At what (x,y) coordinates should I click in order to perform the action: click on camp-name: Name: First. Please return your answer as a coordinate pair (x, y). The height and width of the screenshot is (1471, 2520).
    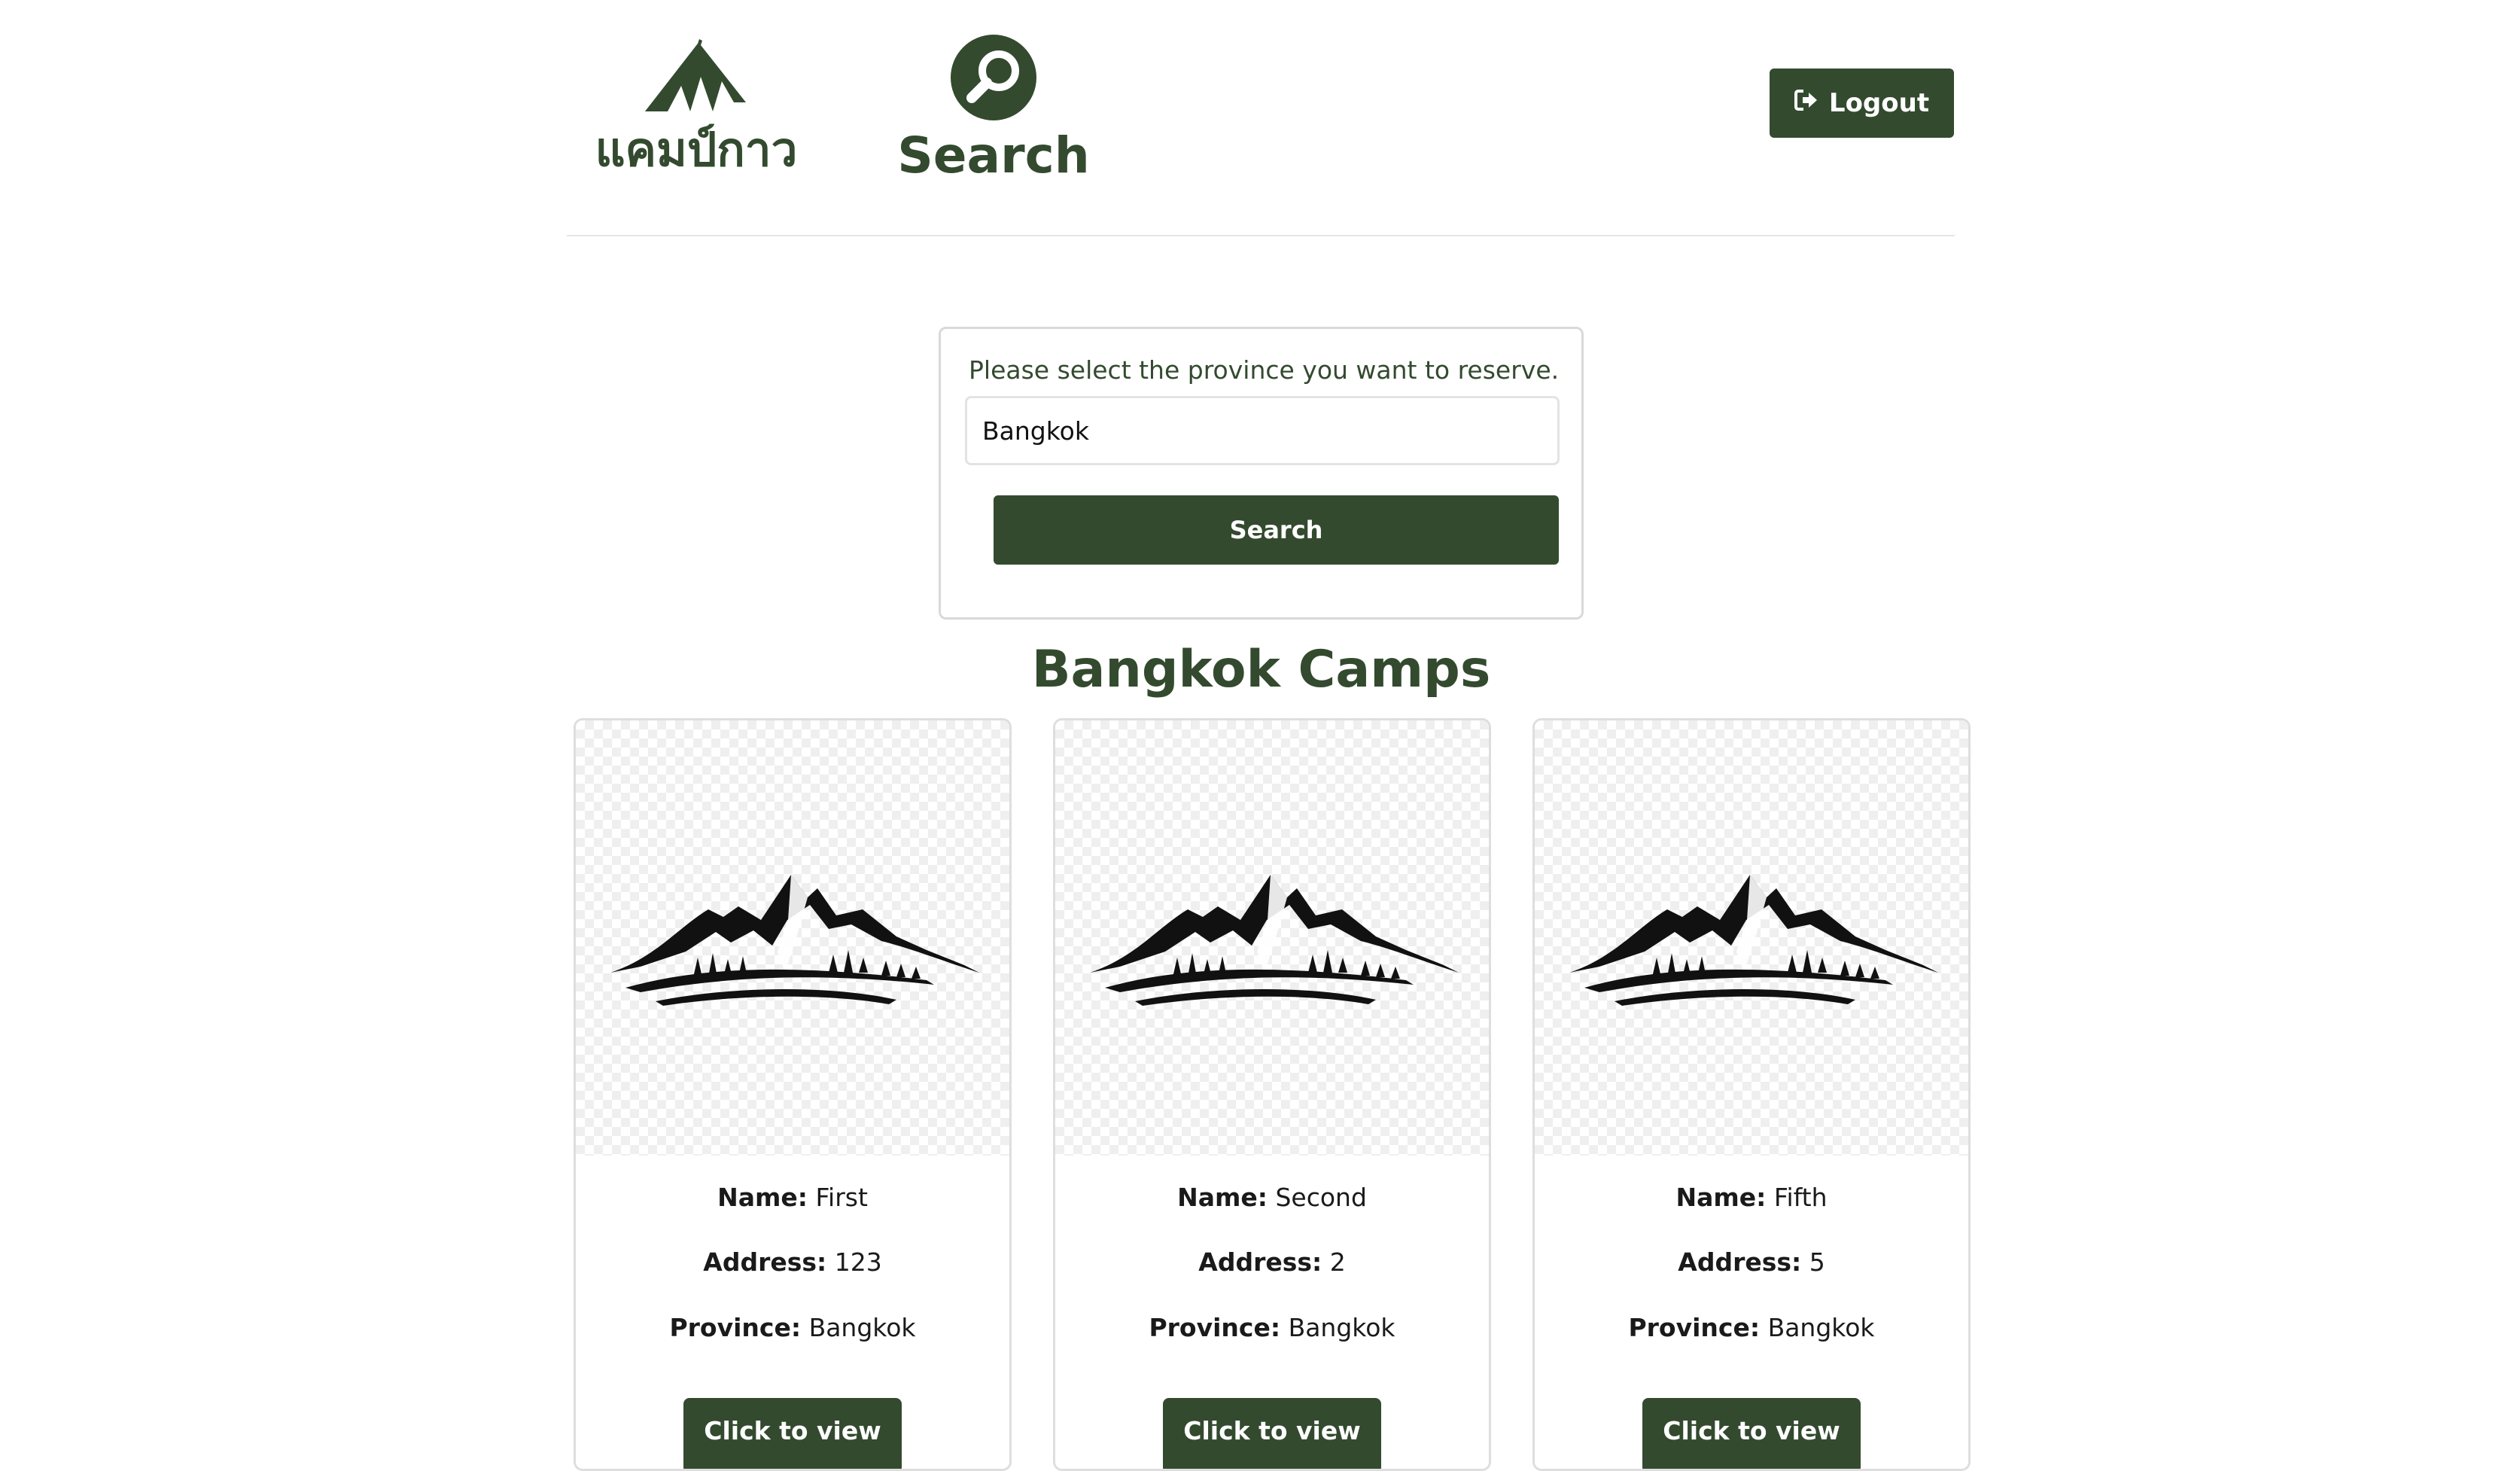
    Looking at the image, I should click on (792, 1198).